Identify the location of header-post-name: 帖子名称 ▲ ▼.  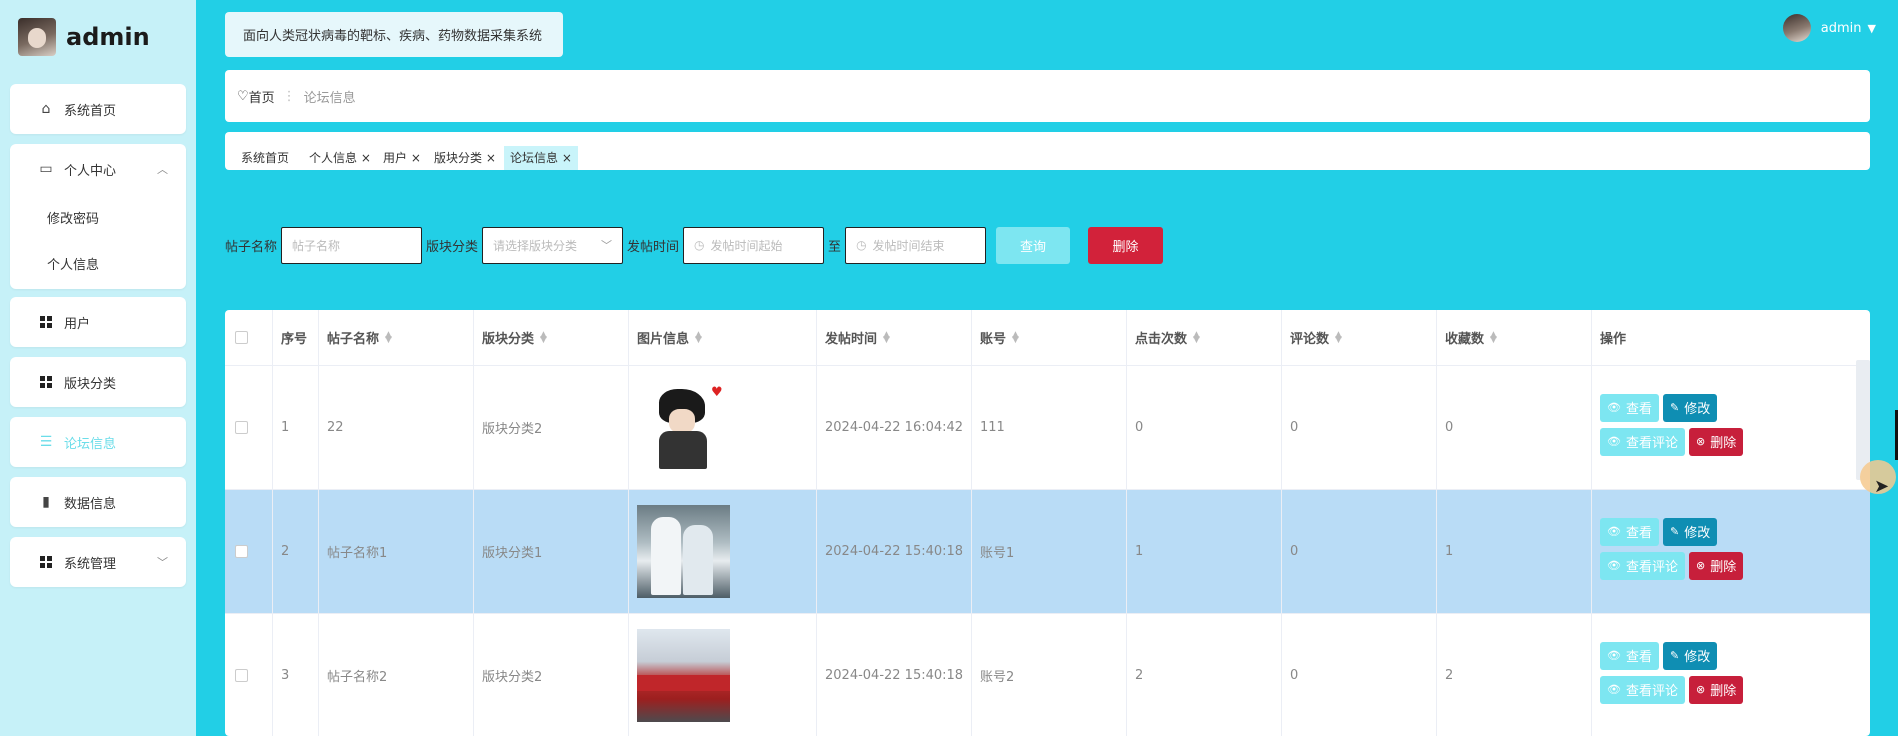
(396, 337).